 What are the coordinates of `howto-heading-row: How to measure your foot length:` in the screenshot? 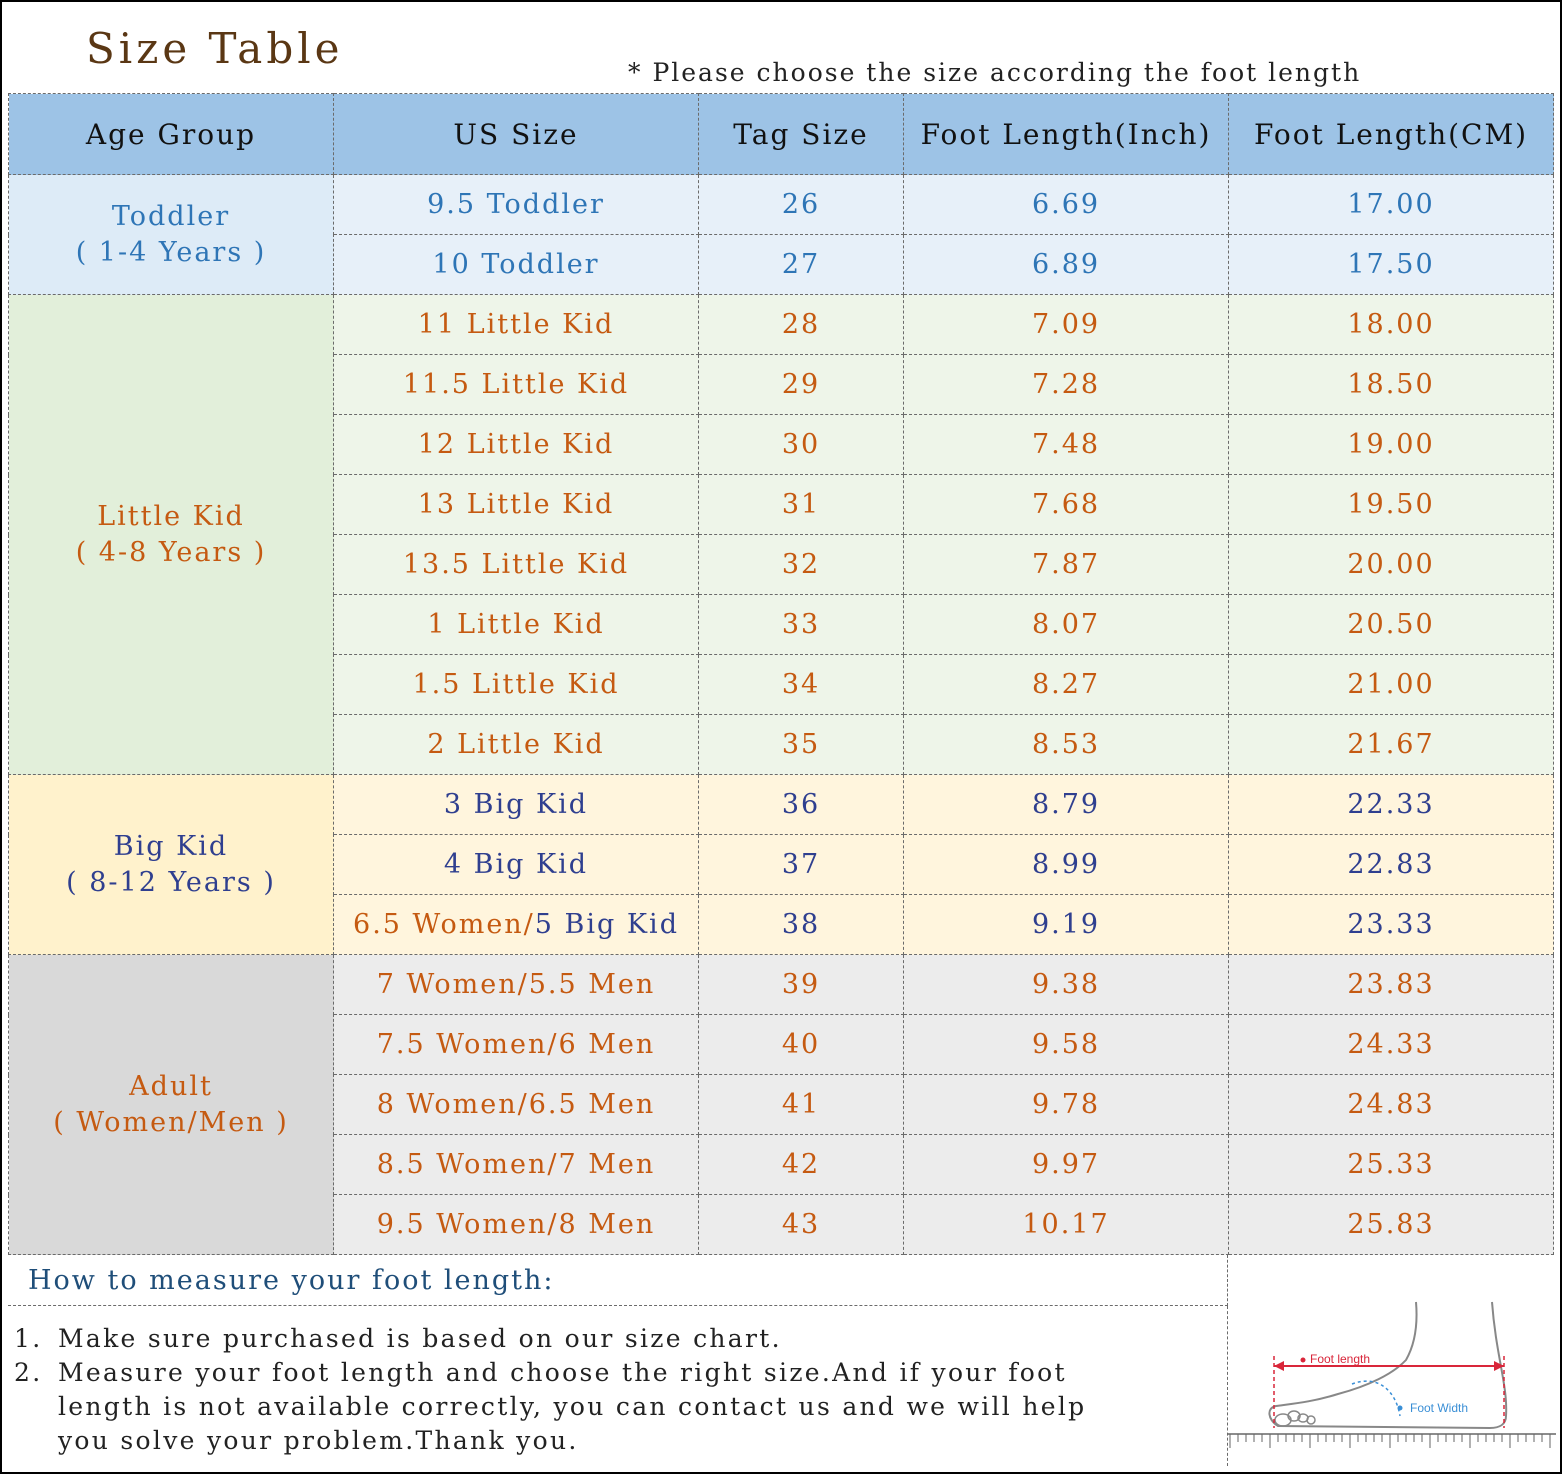 It's located at (618, 1280).